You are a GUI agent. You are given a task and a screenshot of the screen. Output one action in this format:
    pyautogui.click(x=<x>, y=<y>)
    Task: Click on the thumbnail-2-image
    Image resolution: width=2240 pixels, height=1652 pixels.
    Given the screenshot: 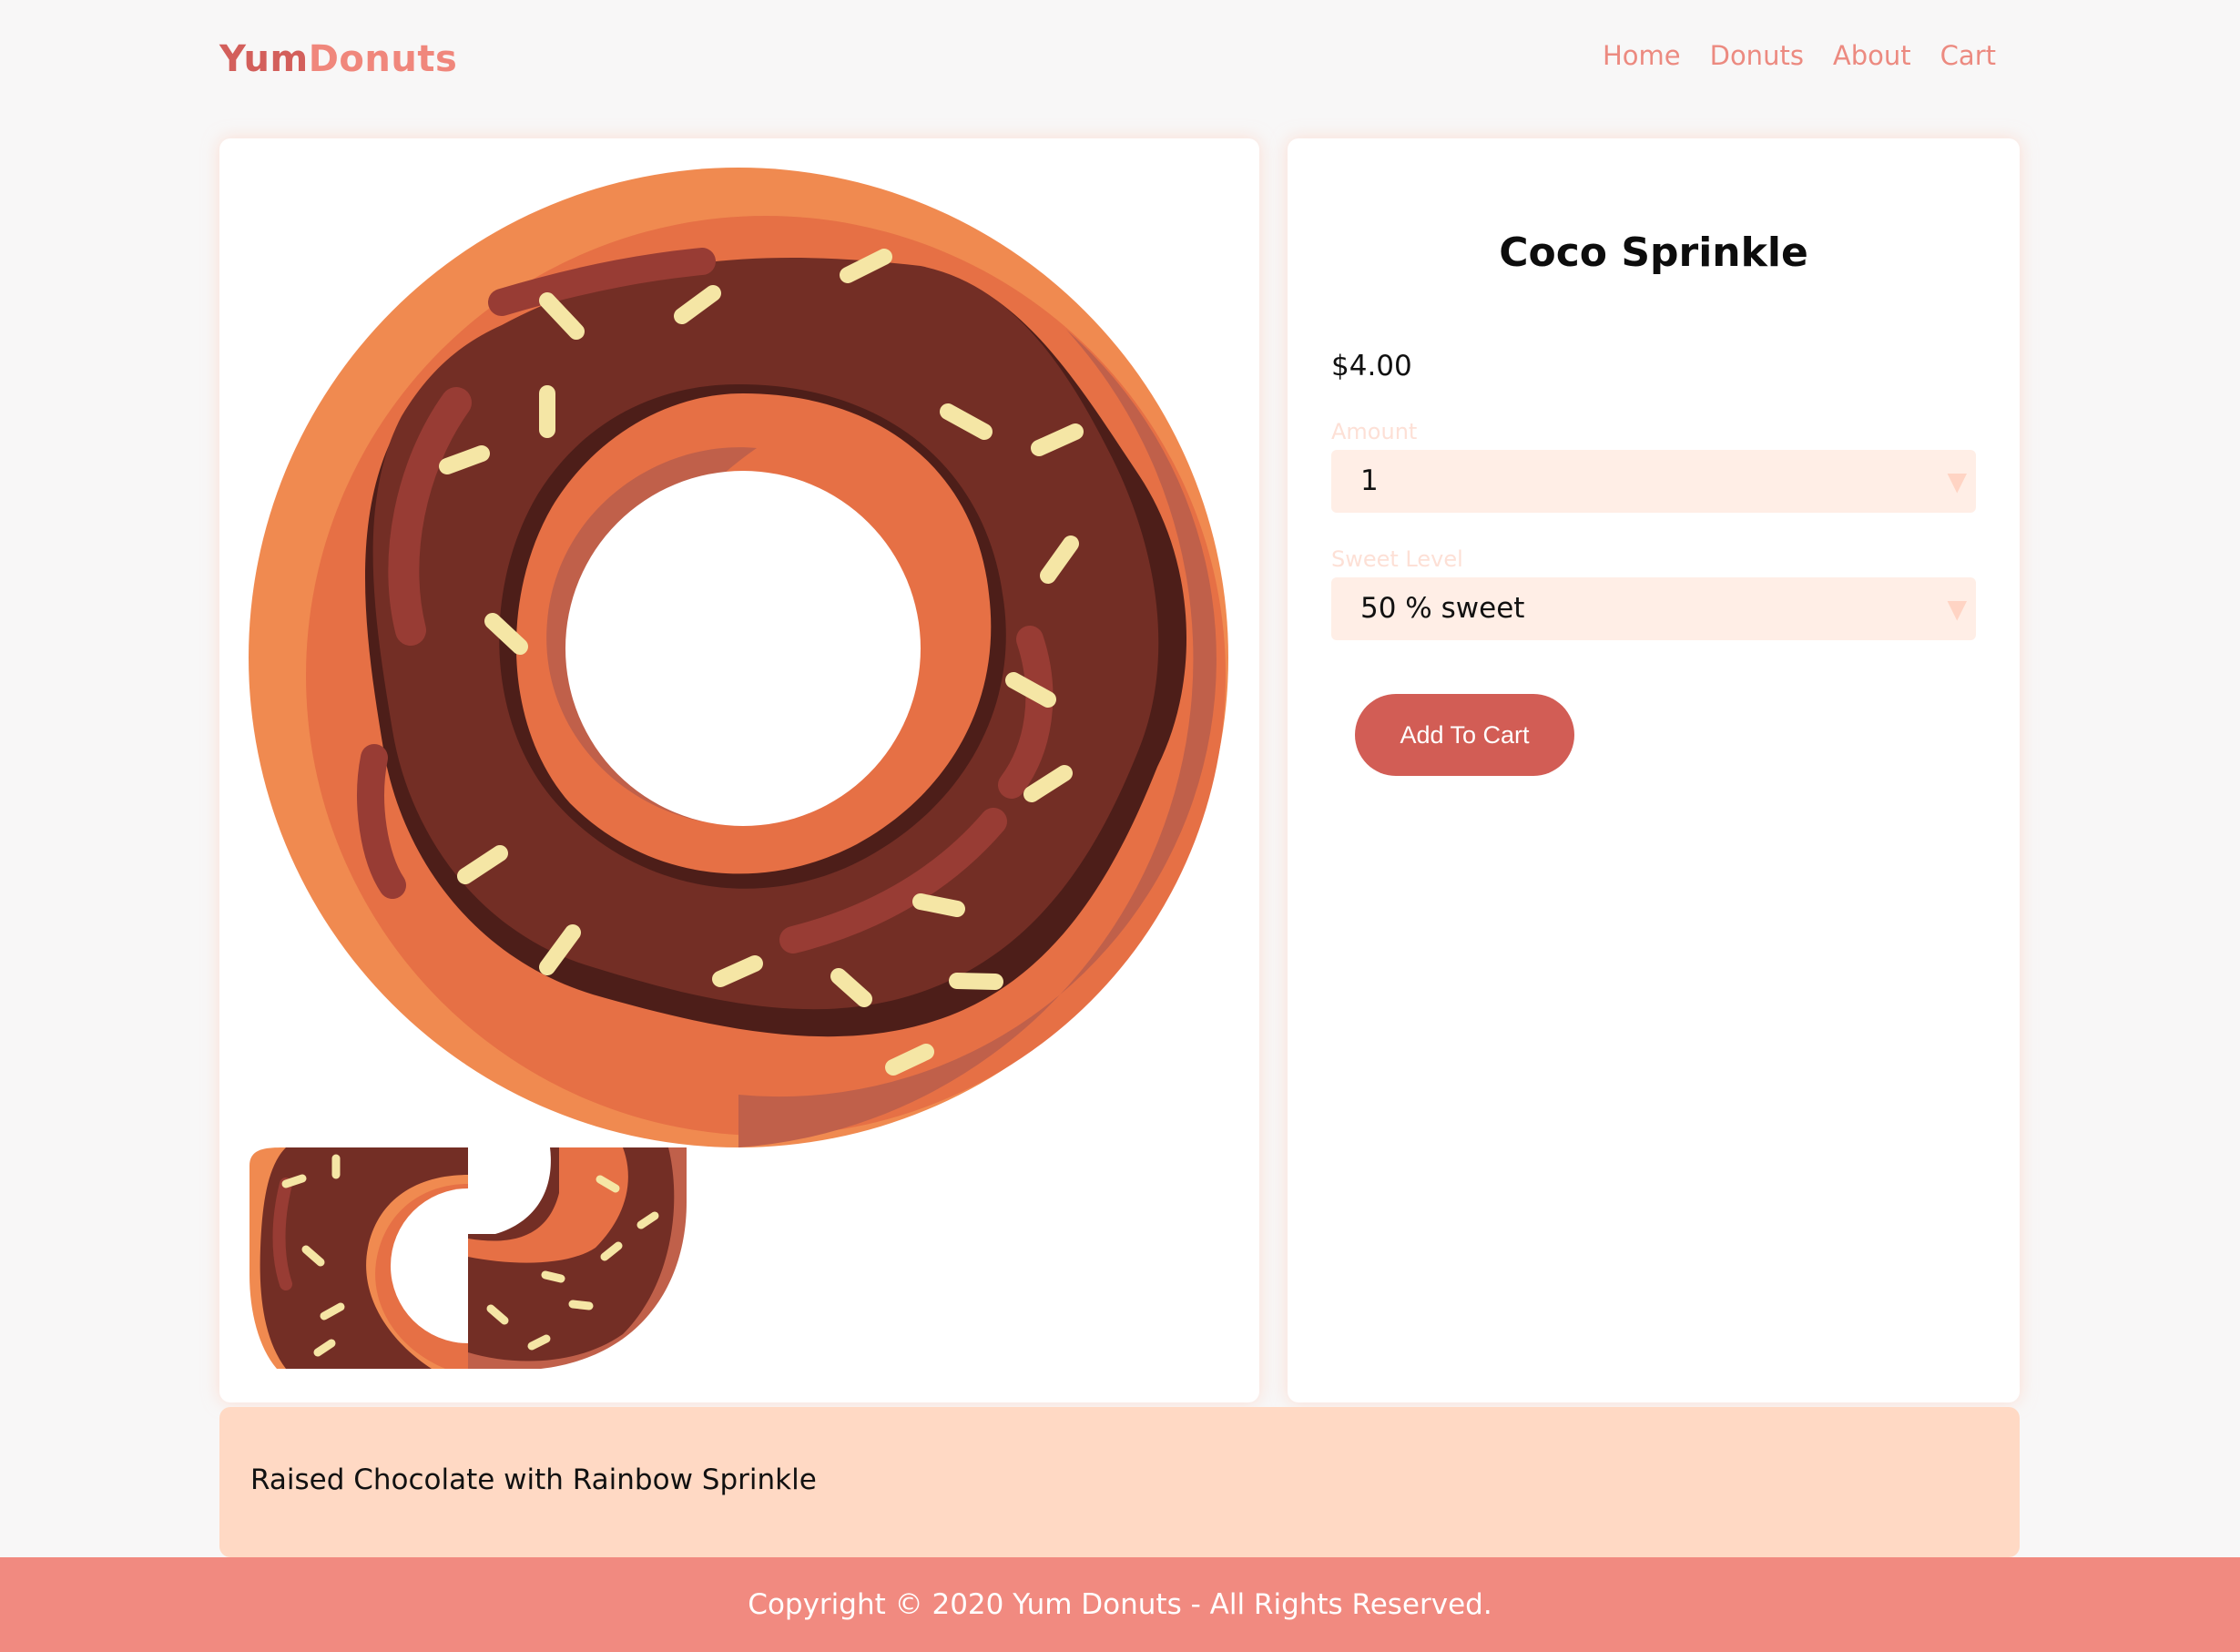 What is the action you would take?
    pyautogui.click(x=577, y=1258)
    